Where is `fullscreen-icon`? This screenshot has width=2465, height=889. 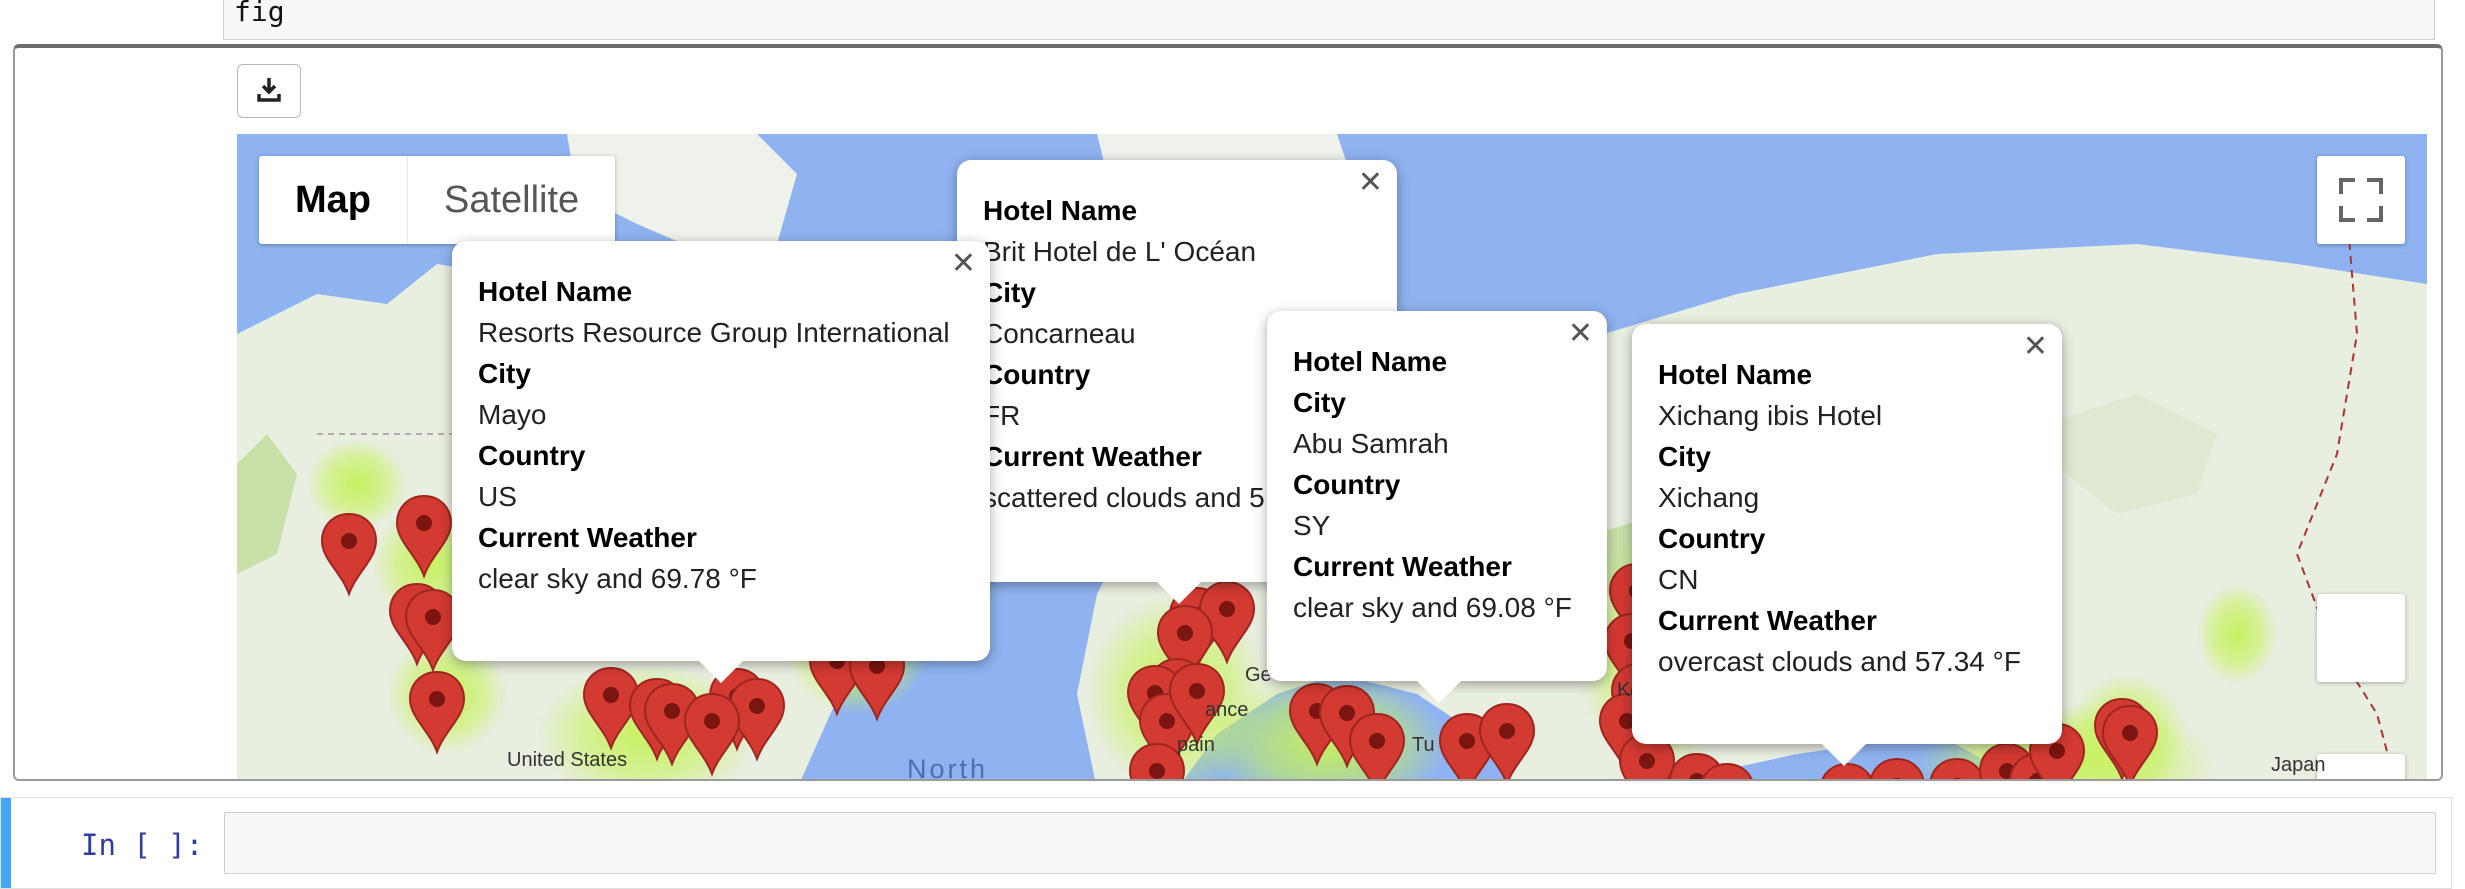 fullscreen-icon is located at coordinates (2361, 213).